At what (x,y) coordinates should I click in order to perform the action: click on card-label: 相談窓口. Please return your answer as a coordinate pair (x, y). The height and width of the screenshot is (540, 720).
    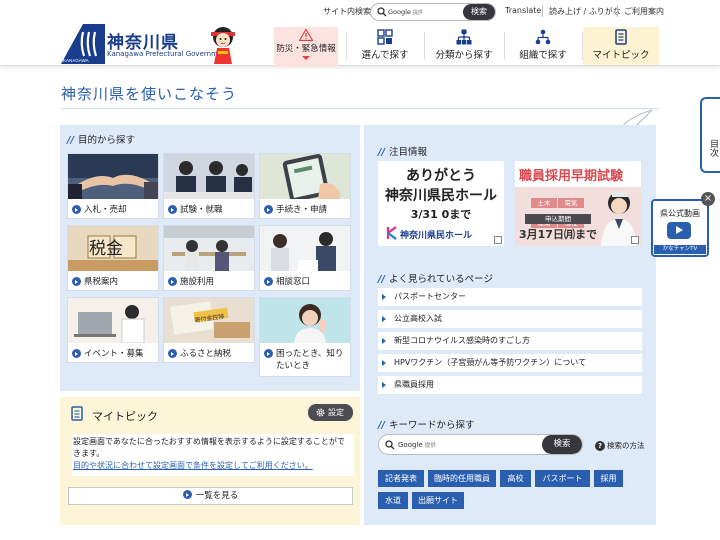
    Looking at the image, I should click on (305, 281).